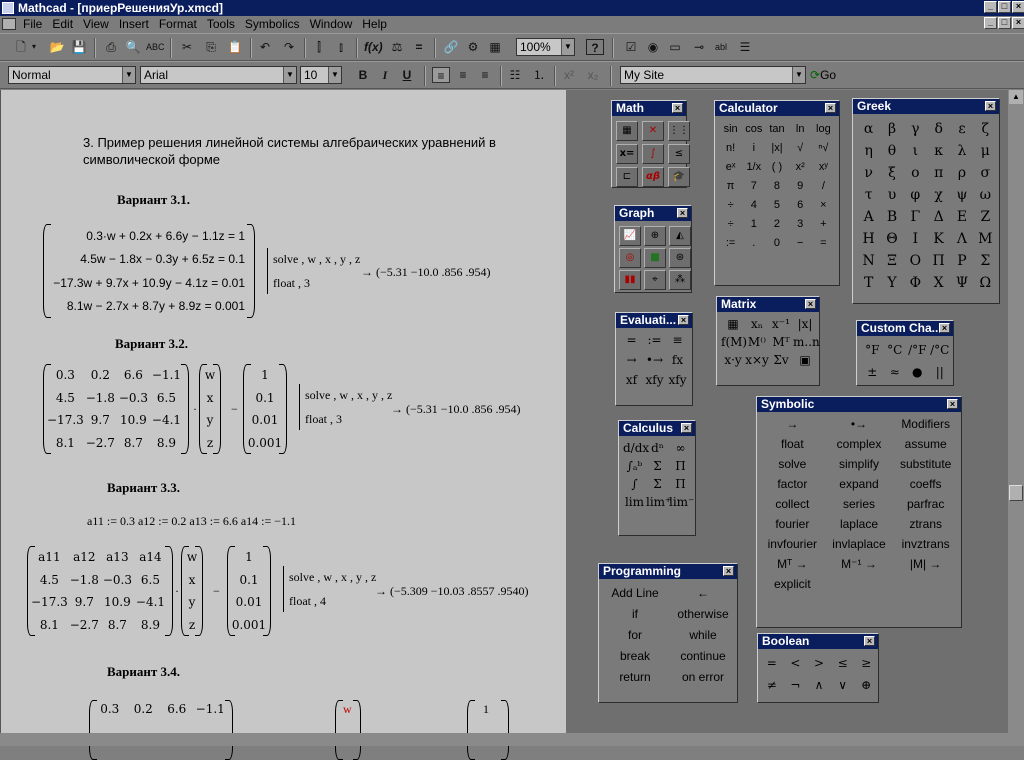 This screenshot has height=760, width=1024. Describe the element at coordinates (859, 444) in the screenshot. I see `sym-button: complex` at that location.